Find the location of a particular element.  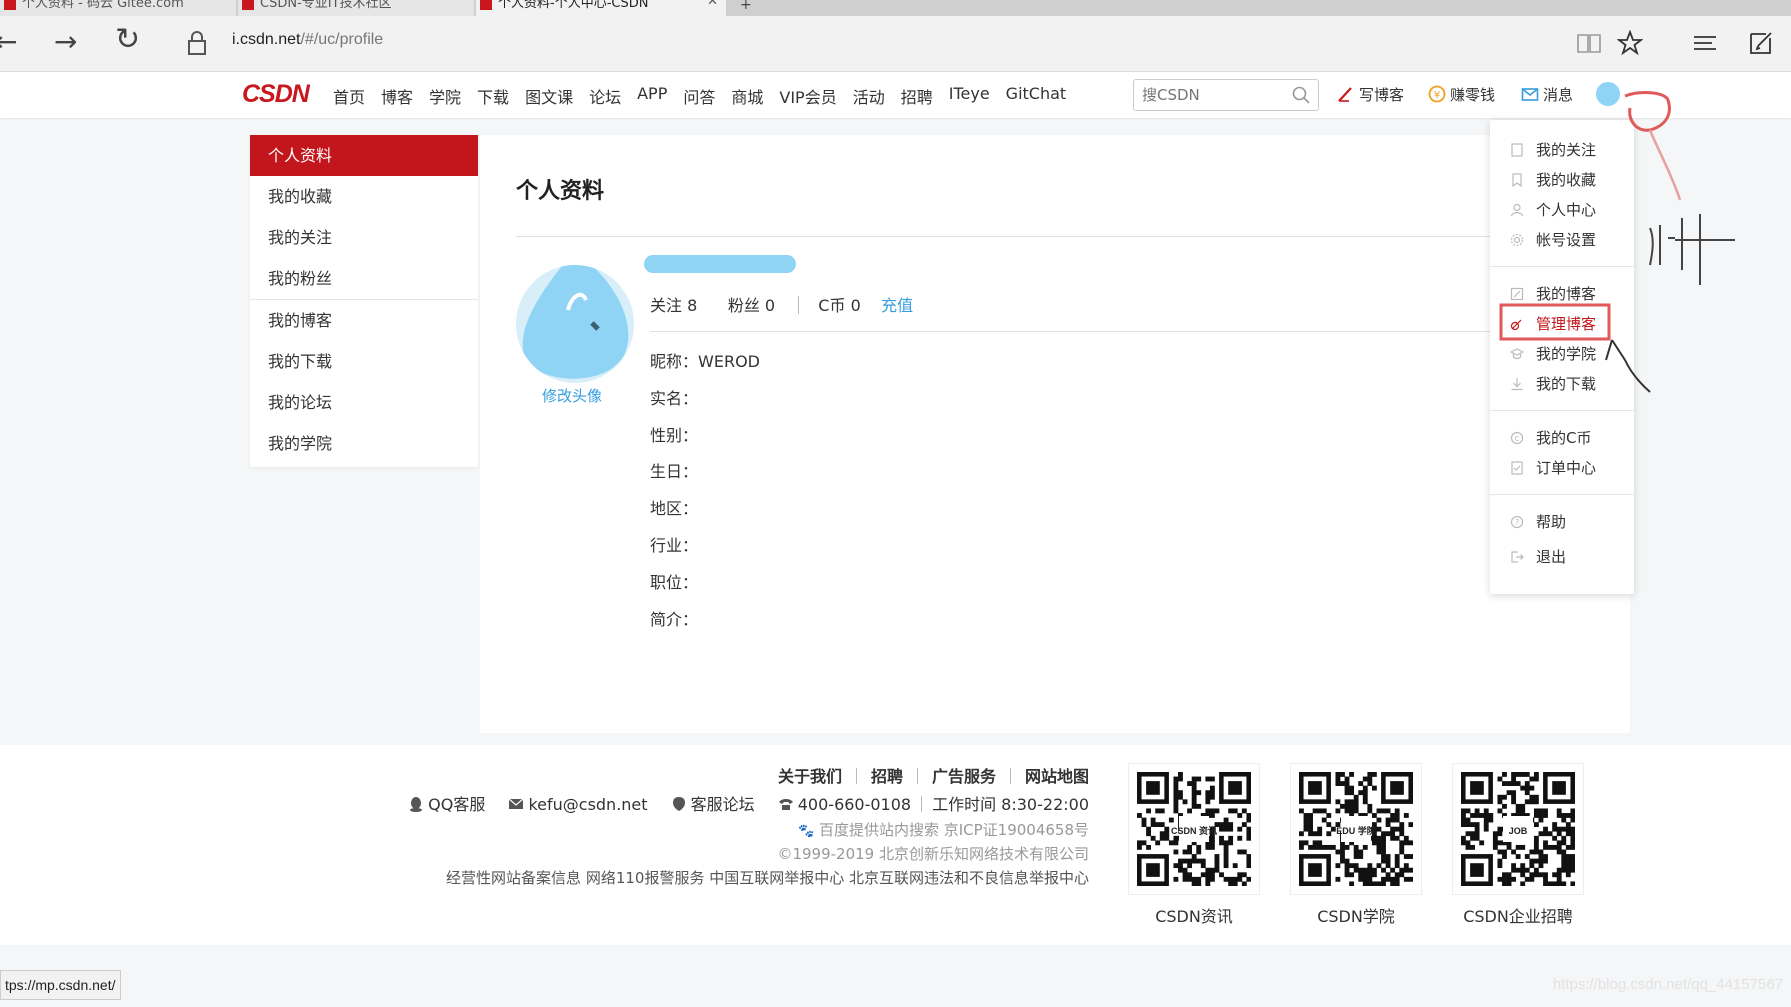

help-icon: ? is located at coordinates (1517, 522).